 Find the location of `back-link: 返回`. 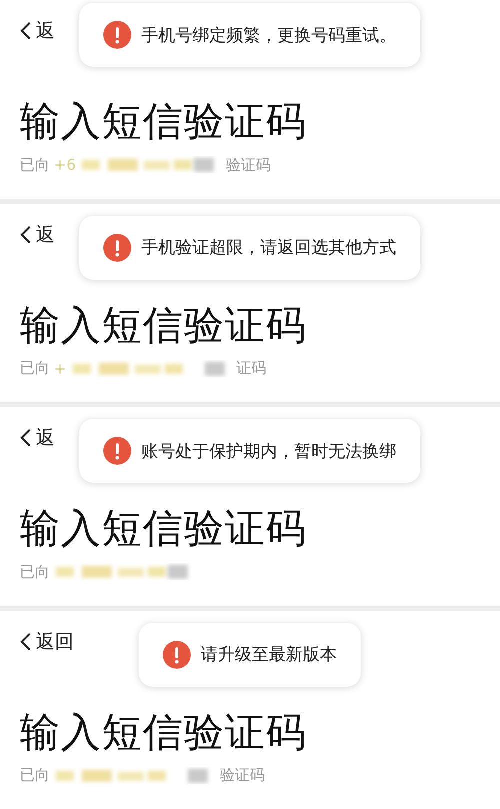

back-link: 返回 is located at coordinates (47, 641).